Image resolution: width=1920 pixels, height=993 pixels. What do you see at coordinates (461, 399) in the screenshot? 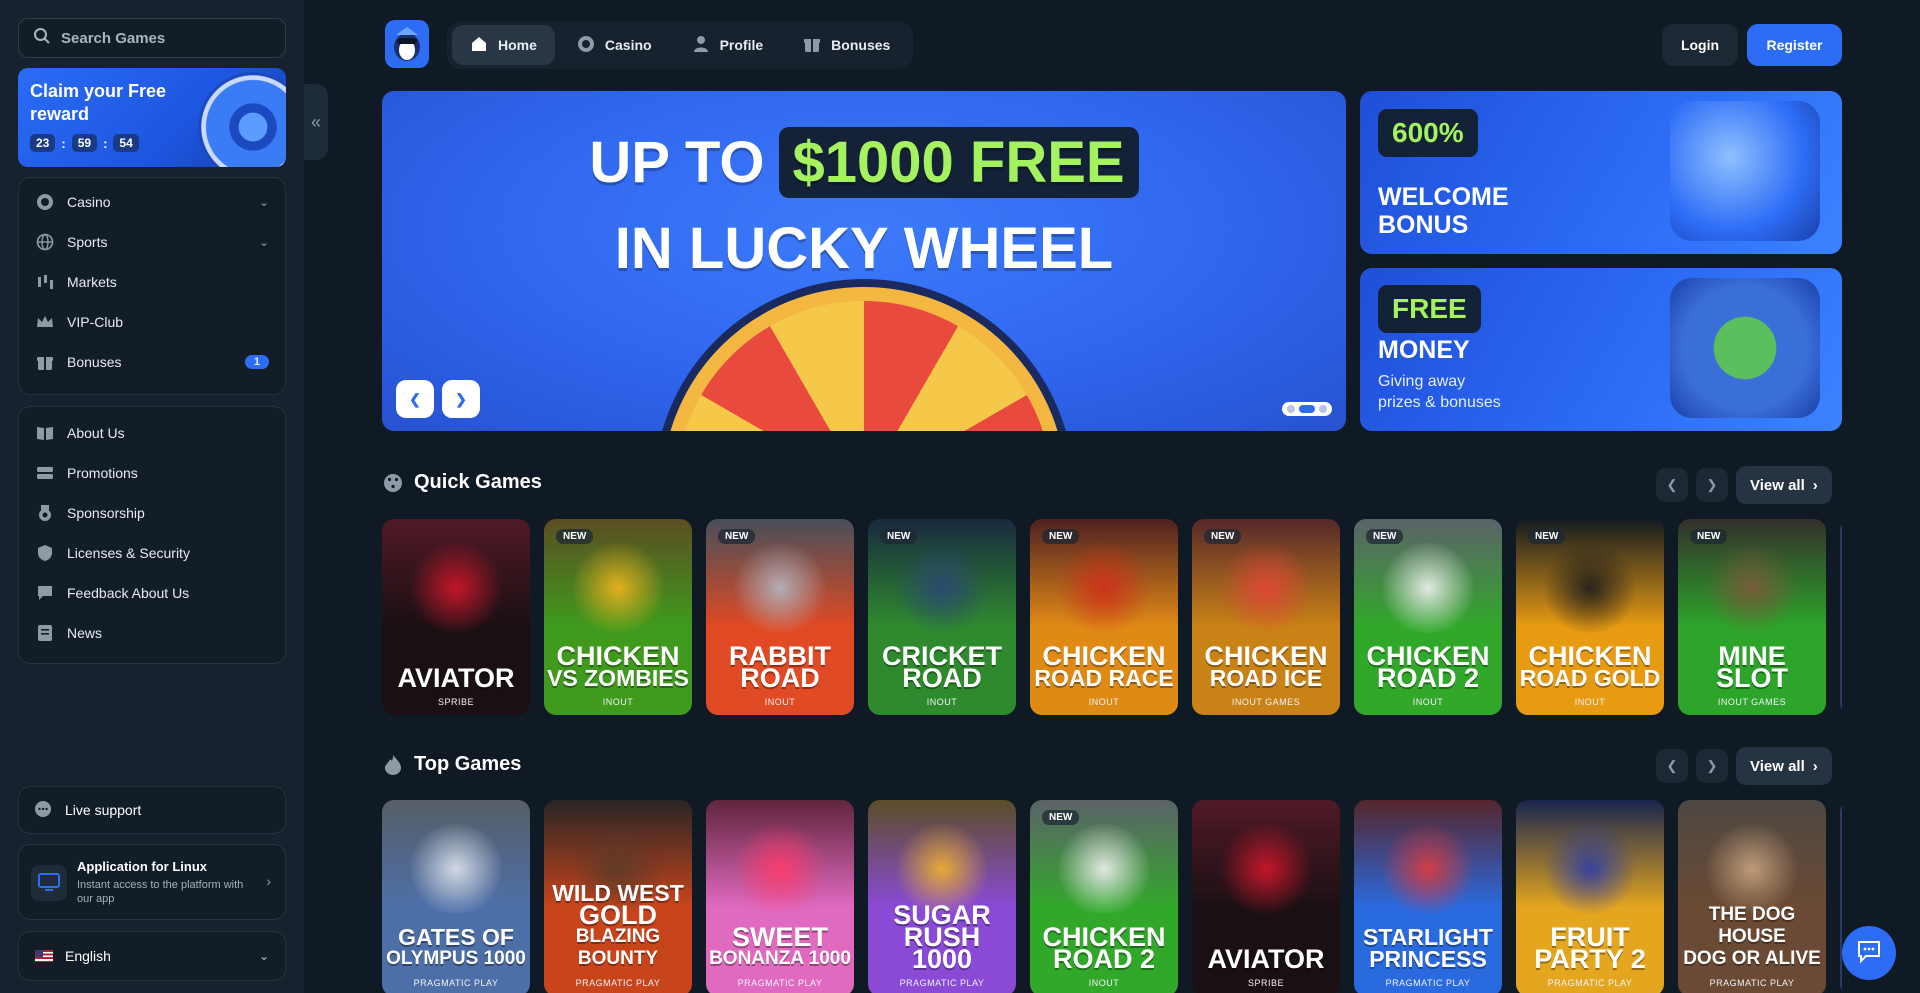
I see `carousel-next-button: ❯` at bounding box center [461, 399].